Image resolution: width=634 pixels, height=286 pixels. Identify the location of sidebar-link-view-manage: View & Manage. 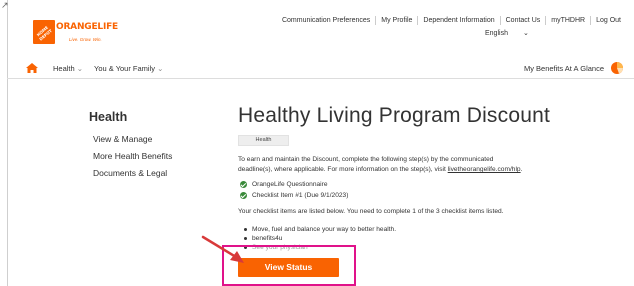
(122, 139).